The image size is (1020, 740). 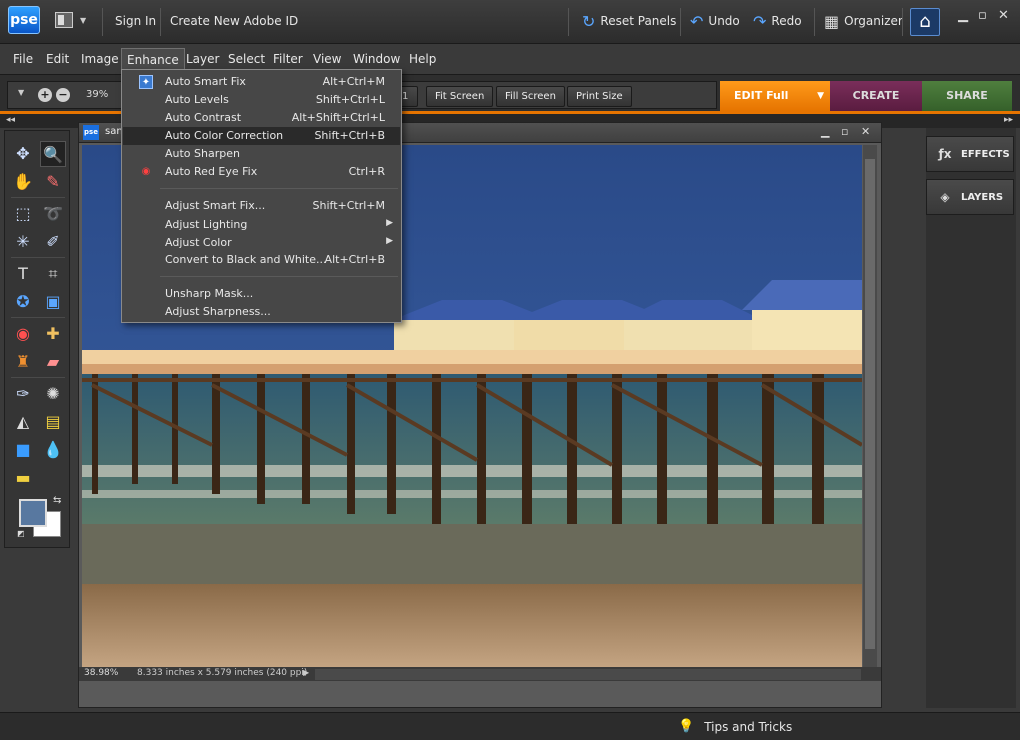 What do you see at coordinates (100, 59) in the screenshot?
I see `menu-image: Image` at bounding box center [100, 59].